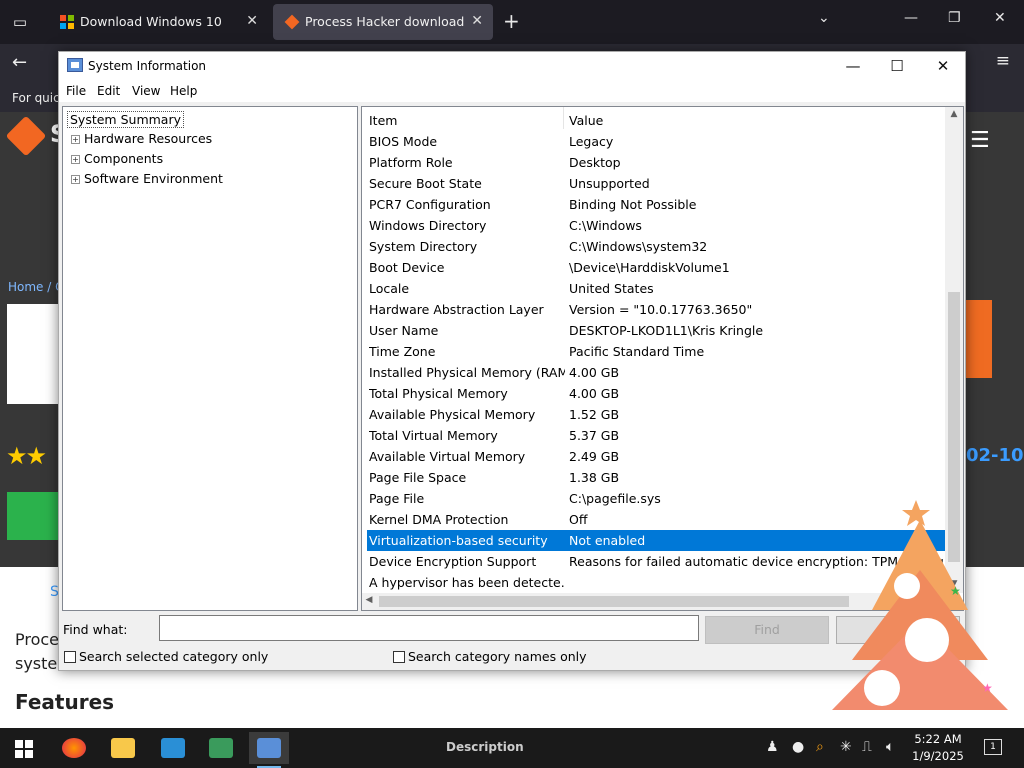 The image size is (1024, 768). Describe the element at coordinates (125, 119) in the screenshot. I see `tree-node-system-summary: System Summary` at that location.